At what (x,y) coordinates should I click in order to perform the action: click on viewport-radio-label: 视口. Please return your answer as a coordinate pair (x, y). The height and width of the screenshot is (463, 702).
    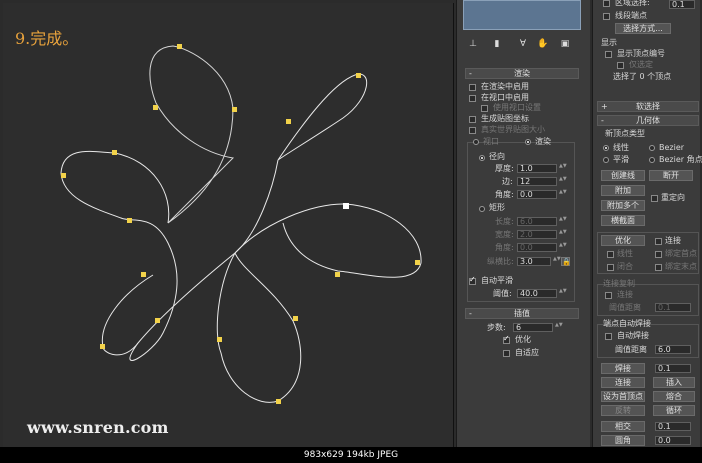
    Looking at the image, I should click on (491, 141).